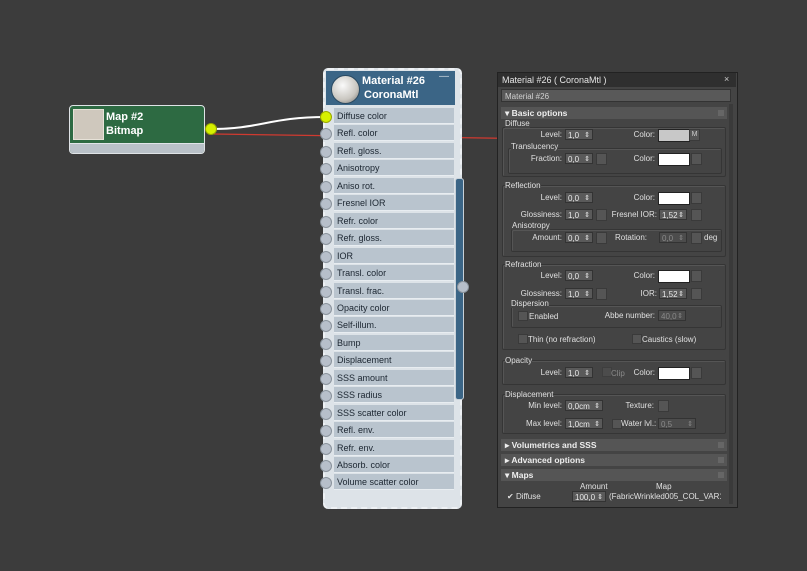 This screenshot has width=807, height=571. Describe the element at coordinates (634, 214) in the screenshot. I see `fresnel-ior-label: Fresnel IOR:` at that location.